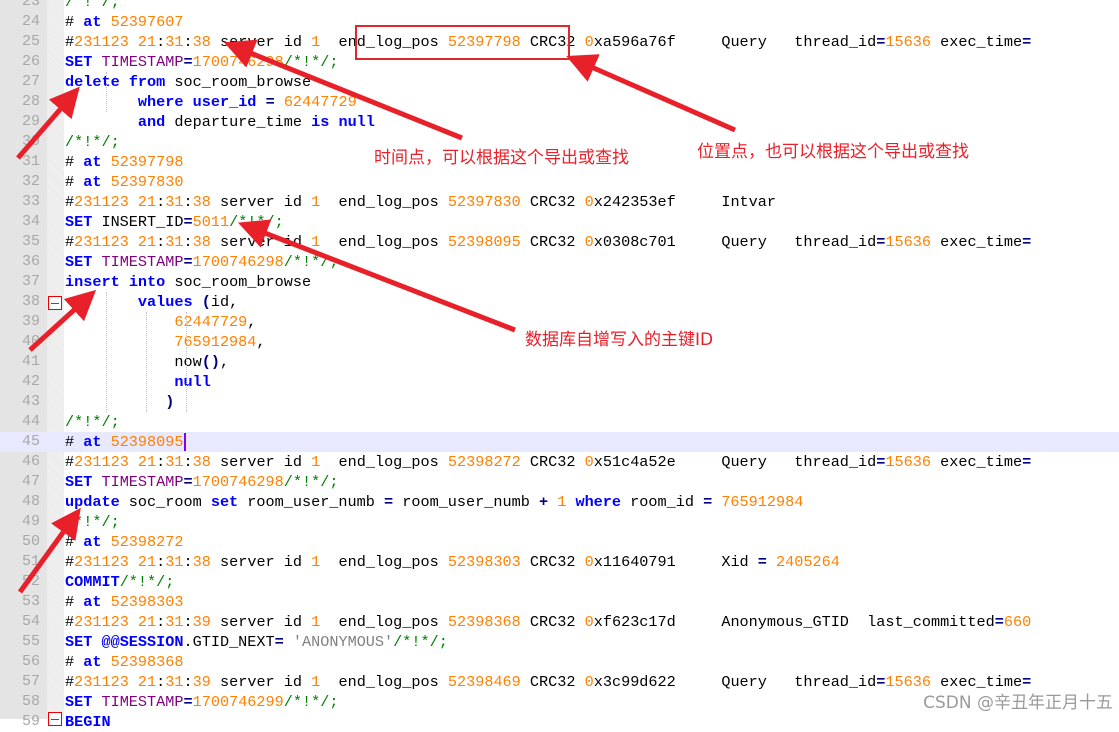  What do you see at coordinates (311, 502) in the screenshot?
I see `code-token: room_user_numb` at bounding box center [311, 502].